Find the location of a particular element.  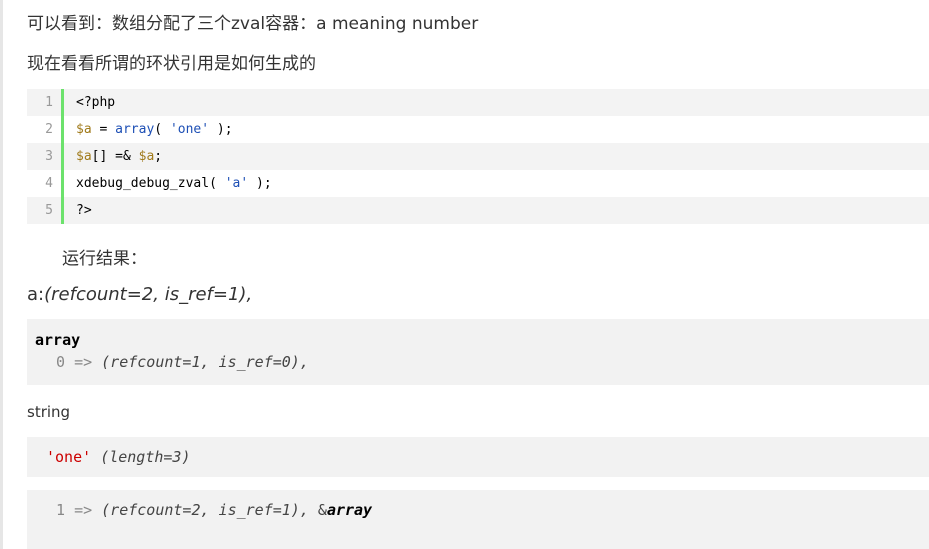

code-line-5: 5 ?> is located at coordinates (478, 210).